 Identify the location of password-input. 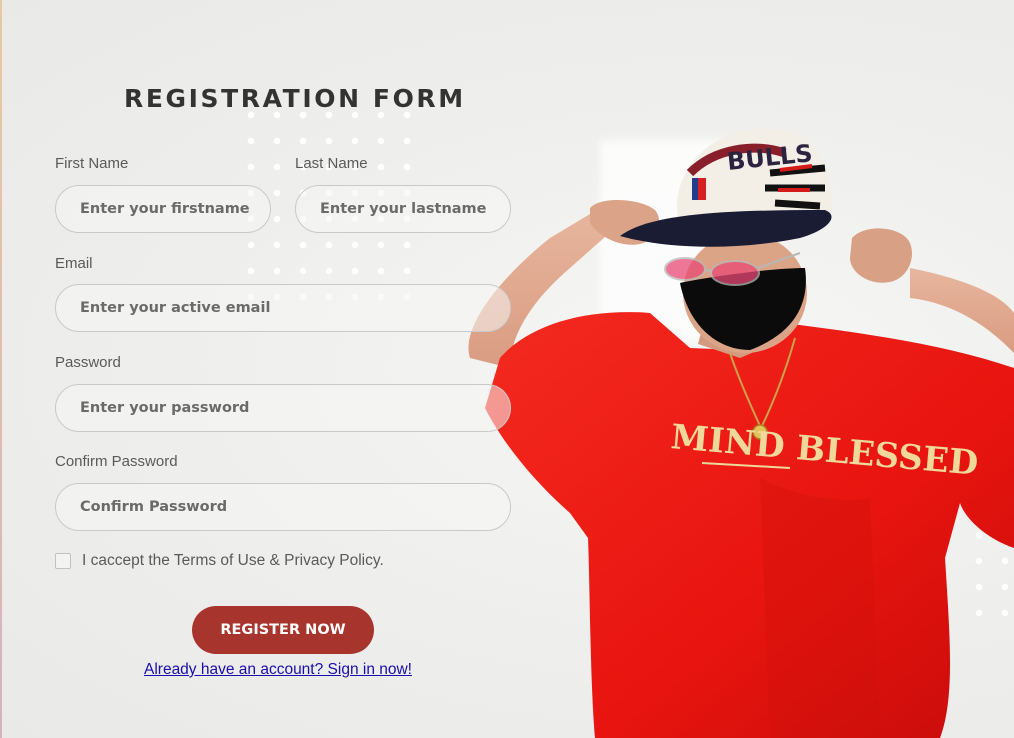
(283, 408).